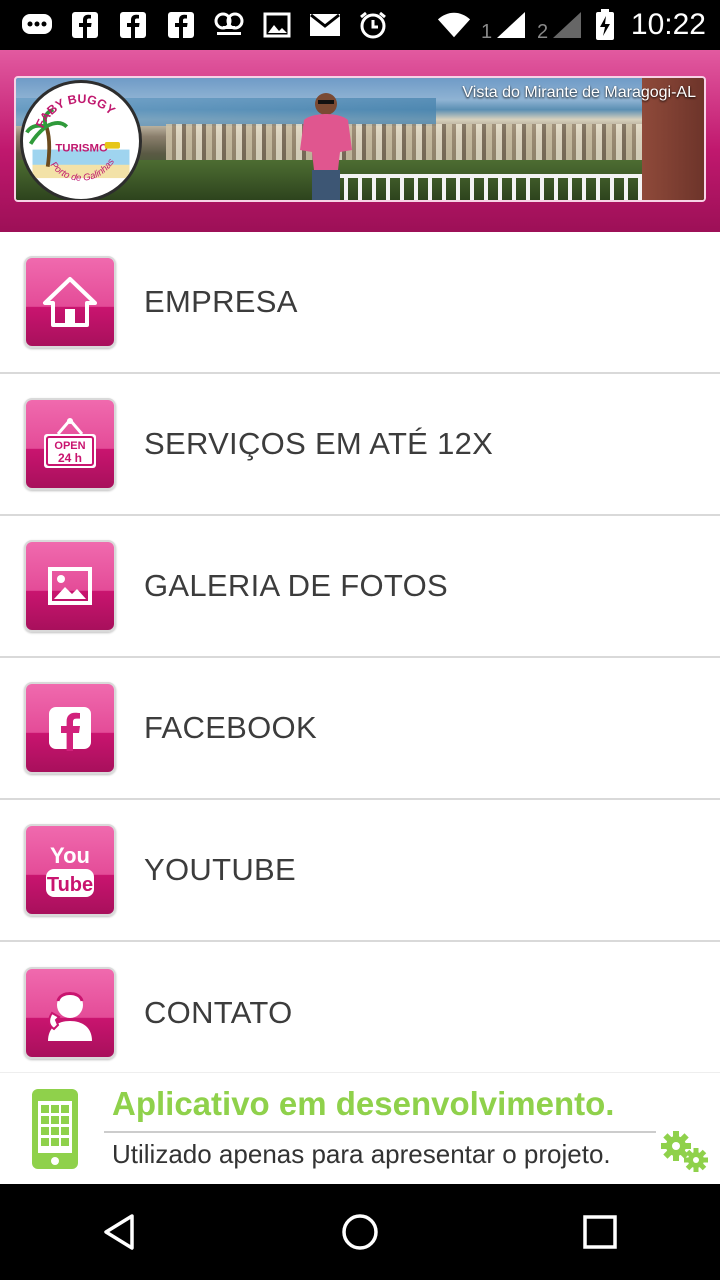  What do you see at coordinates (380, 1132) in the screenshot?
I see `dev-banner-divider` at bounding box center [380, 1132].